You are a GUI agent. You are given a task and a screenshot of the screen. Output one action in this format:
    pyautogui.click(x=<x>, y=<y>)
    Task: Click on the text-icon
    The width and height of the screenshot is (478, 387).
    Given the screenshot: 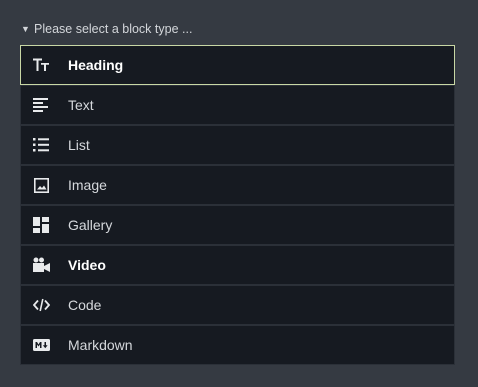 What is the action you would take?
    pyautogui.click(x=41, y=105)
    